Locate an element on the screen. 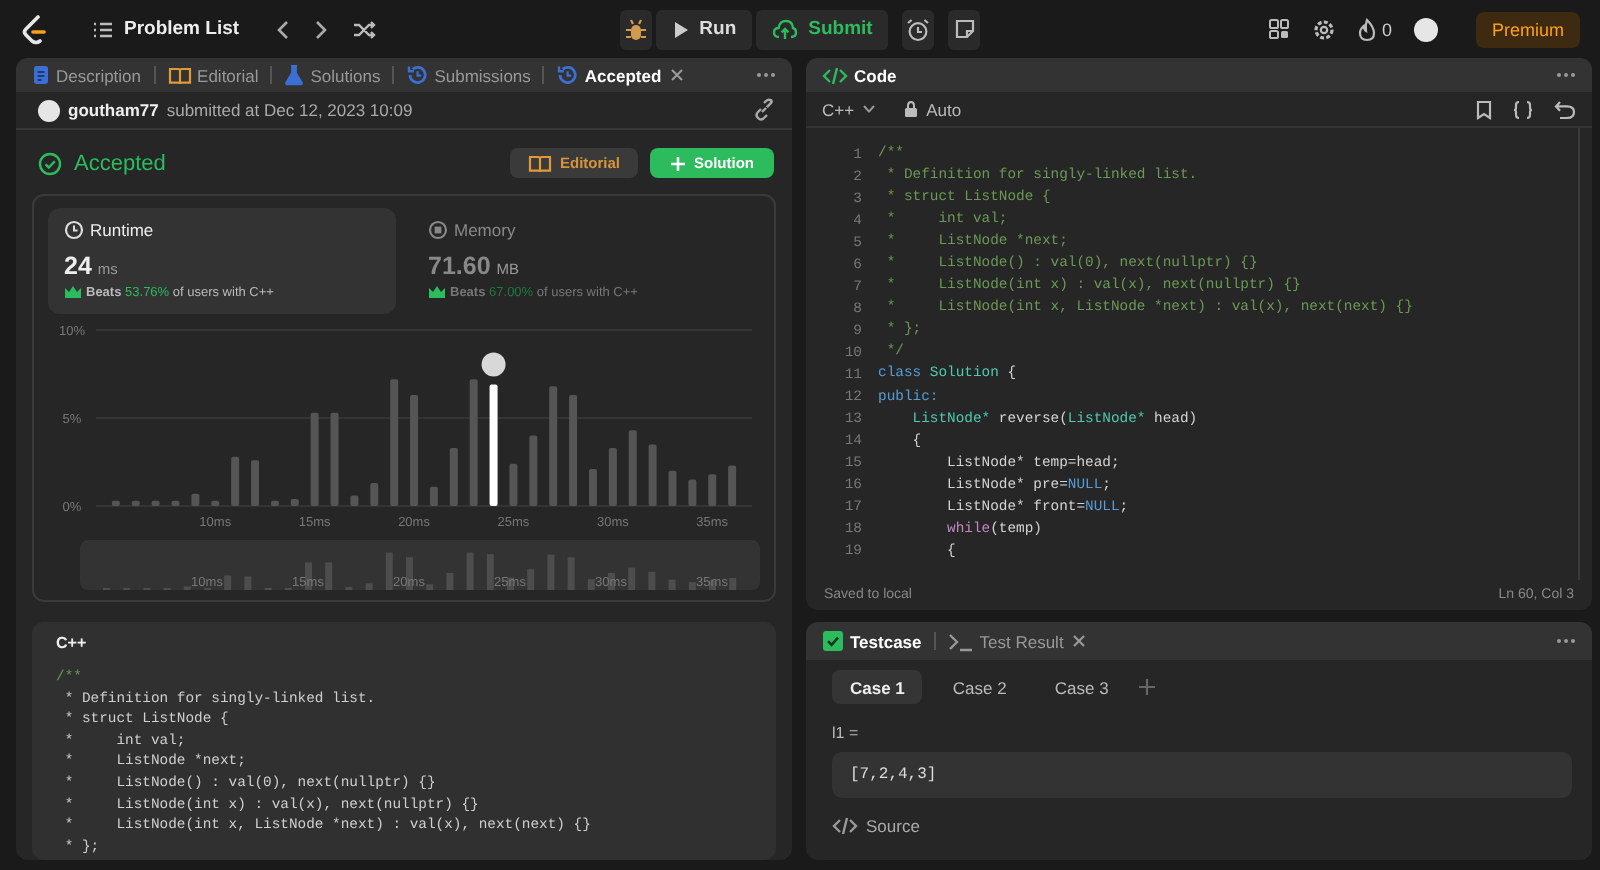  submit-button: Submit is located at coordinates (822, 29).